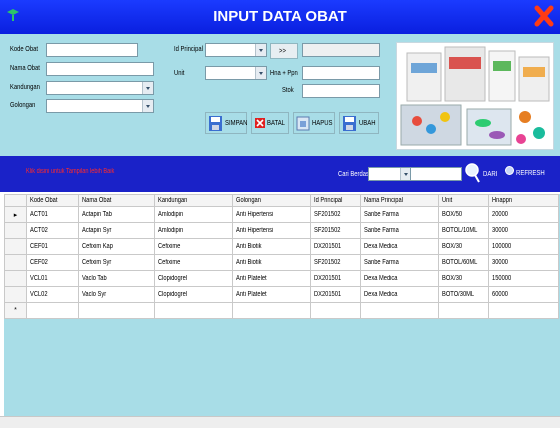 This screenshot has width=560, height=428. I want to click on column-header: Kode Obat, so click(52, 200).